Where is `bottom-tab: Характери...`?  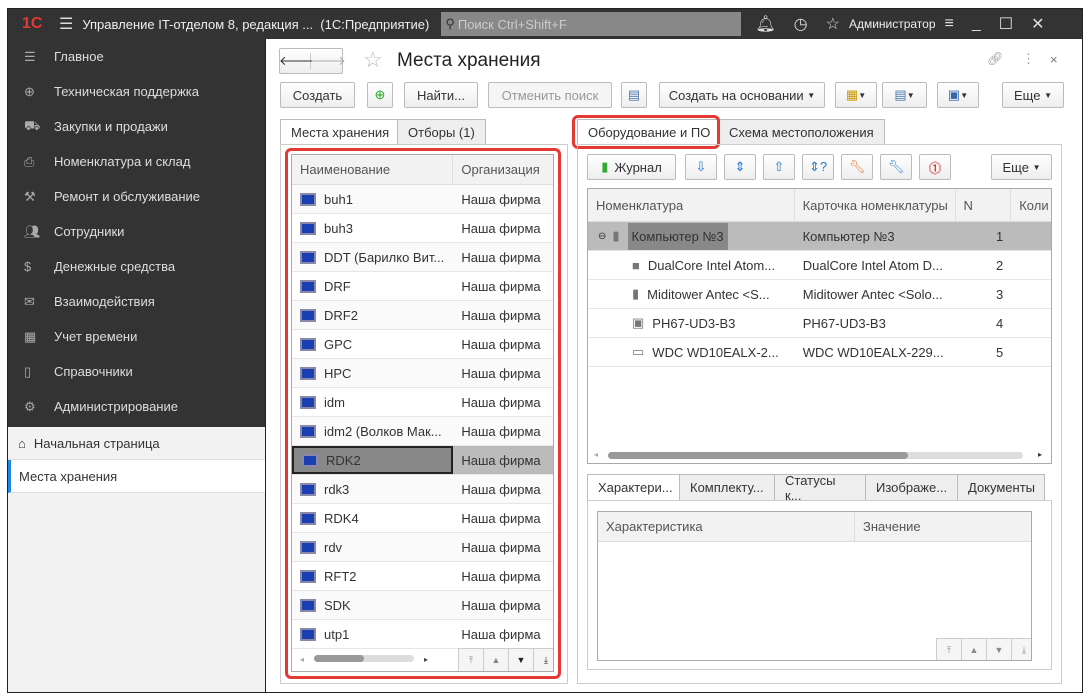
bottom-tab: Характери... is located at coordinates (633, 487).